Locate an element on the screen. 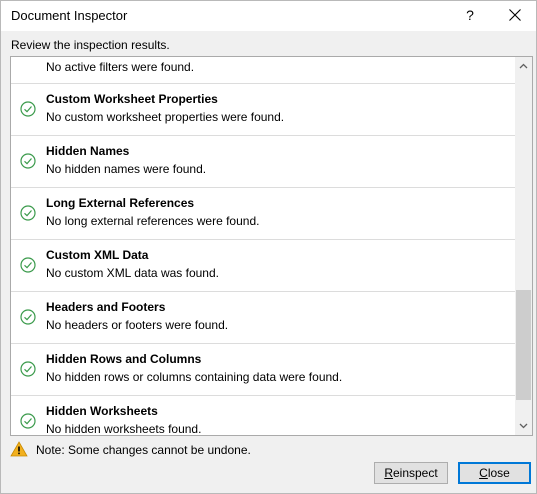 The height and width of the screenshot is (494, 537). result-row: No active filters were found. is located at coordinates (263, 70).